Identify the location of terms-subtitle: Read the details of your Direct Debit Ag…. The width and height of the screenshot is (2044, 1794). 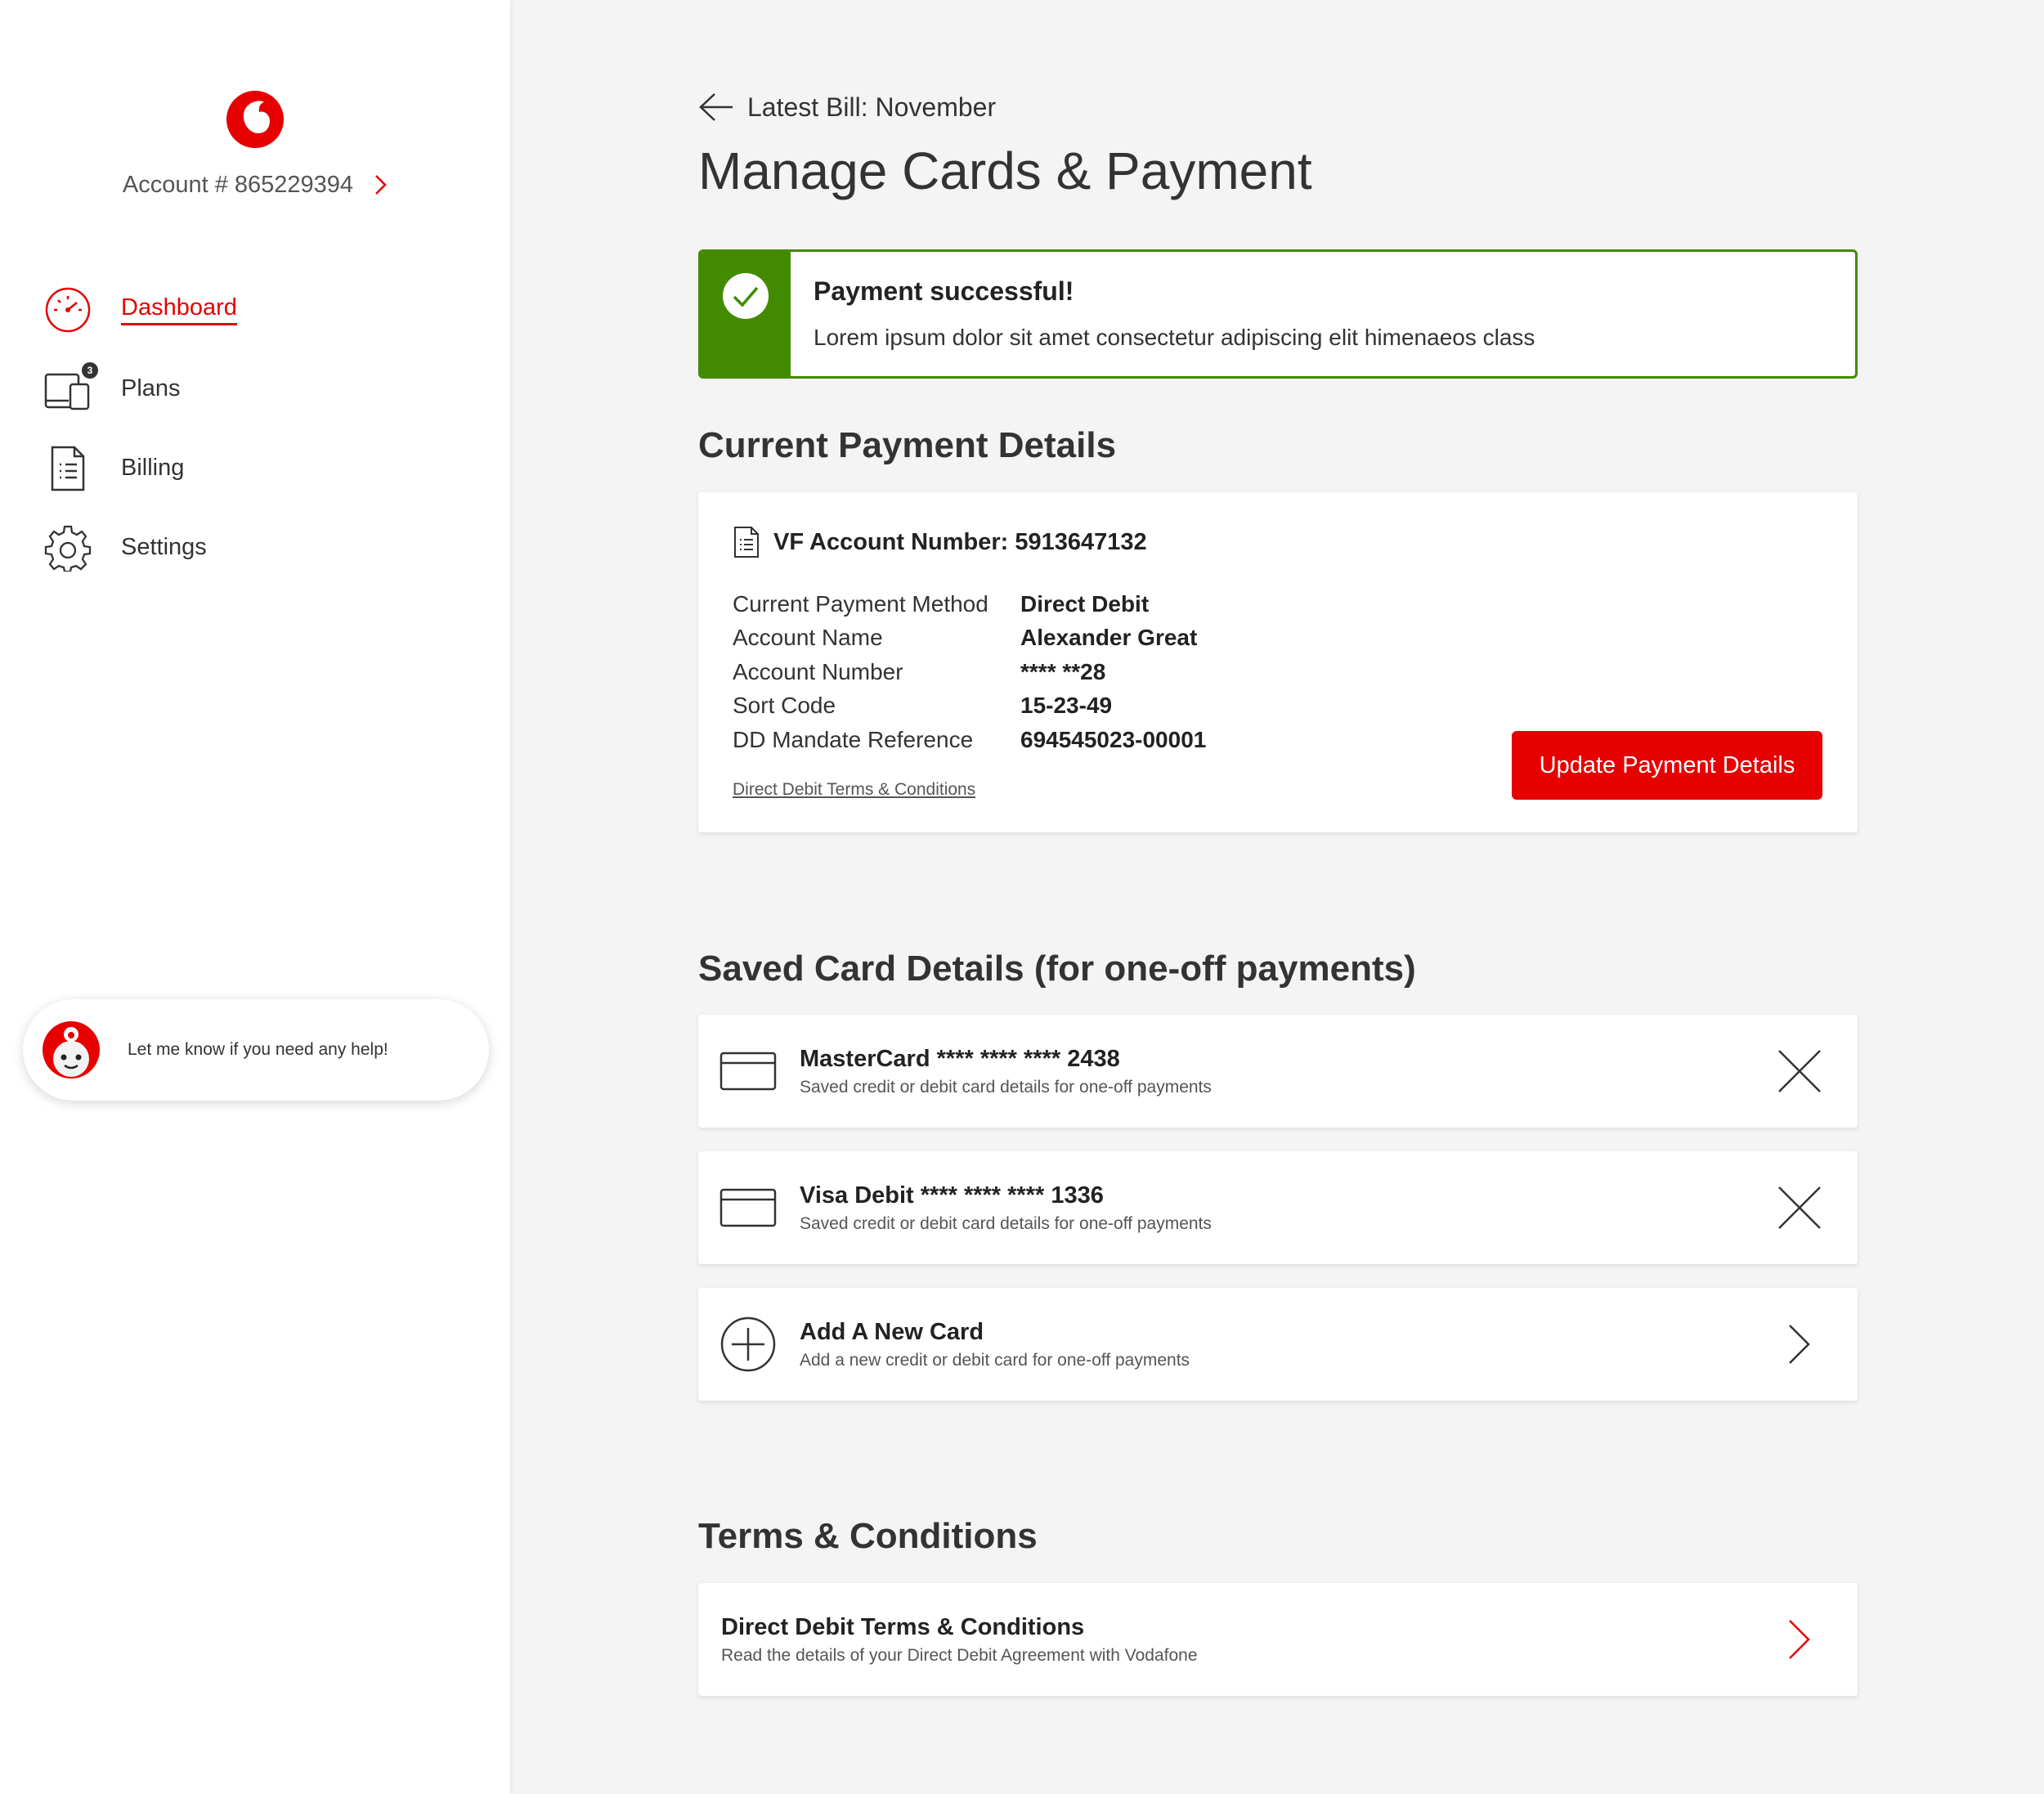
(960, 1655).